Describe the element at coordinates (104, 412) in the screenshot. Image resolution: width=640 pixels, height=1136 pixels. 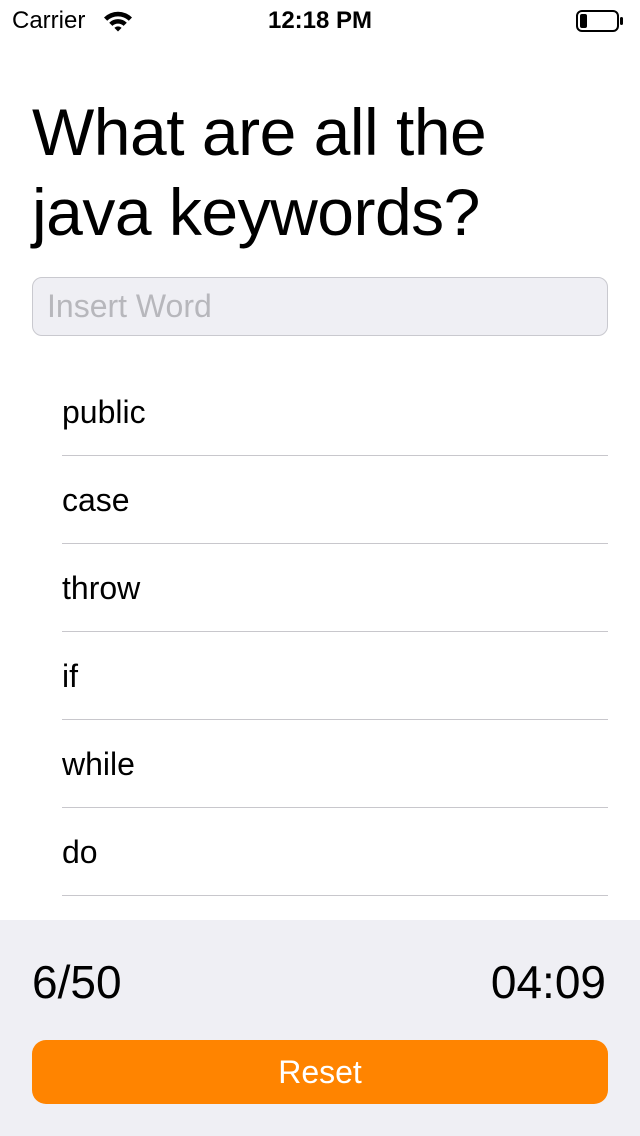
I see `word-label: public` at that location.